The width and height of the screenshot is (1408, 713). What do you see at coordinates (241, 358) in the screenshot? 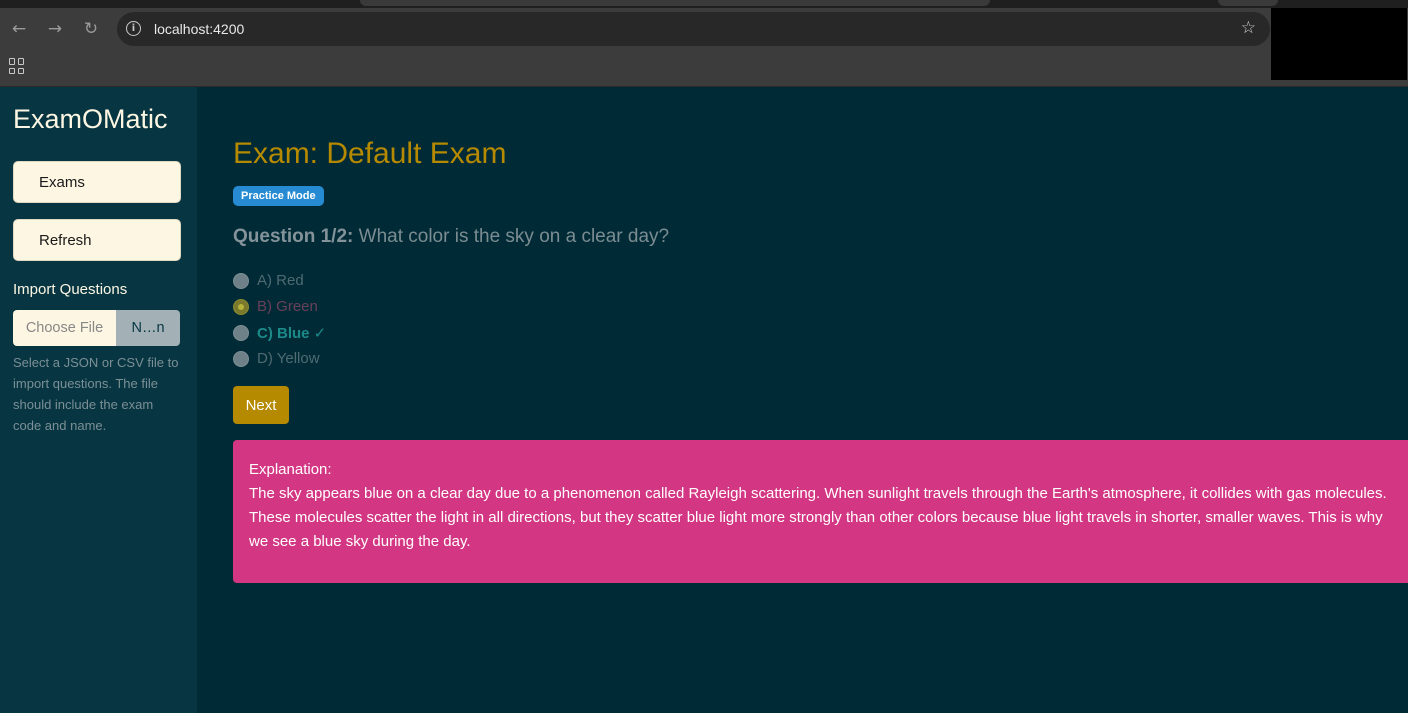
I see `option-d-radio` at bounding box center [241, 358].